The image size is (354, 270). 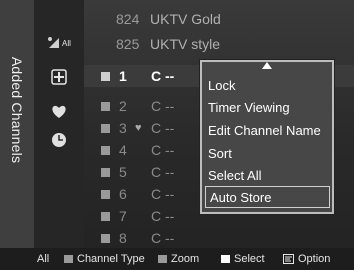 I want to click on enter-button-icon, so click(x=225, y=259).